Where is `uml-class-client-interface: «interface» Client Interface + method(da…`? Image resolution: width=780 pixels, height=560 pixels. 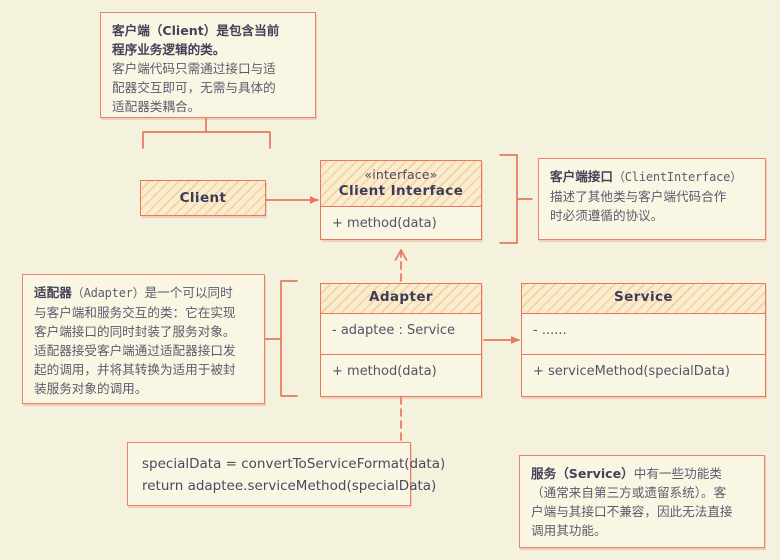 uml-class-client-interface: «interface» Client Interface + method(da… is located at coordinates (401, 200).